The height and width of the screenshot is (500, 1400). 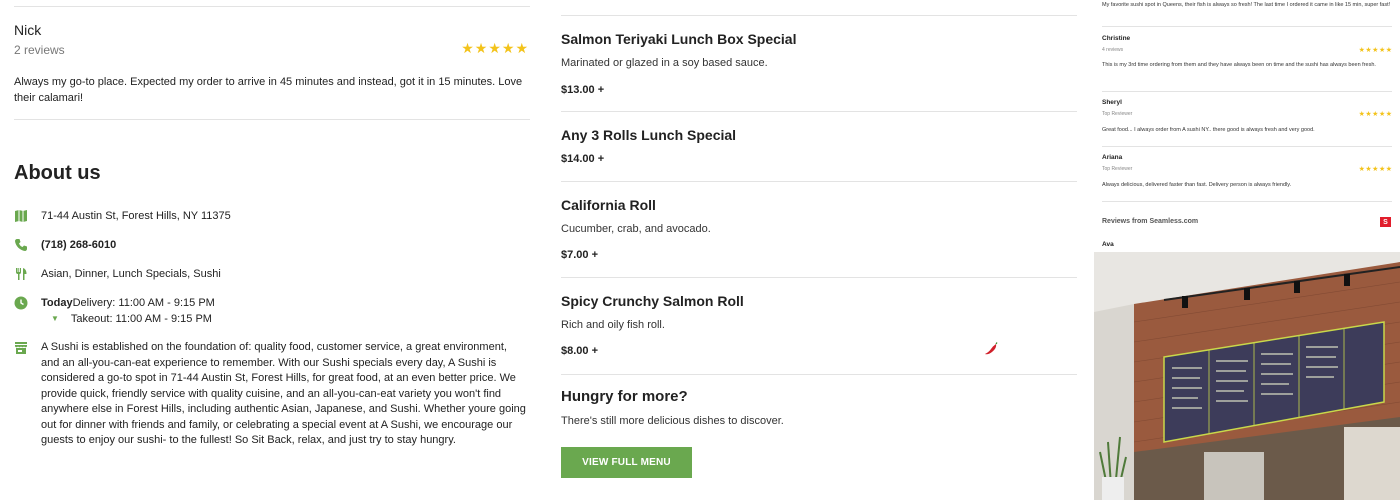 I want to click on hours-takeout: Takeout: 11:00 AM - 9:15 PM, so click(x=141, y=319).